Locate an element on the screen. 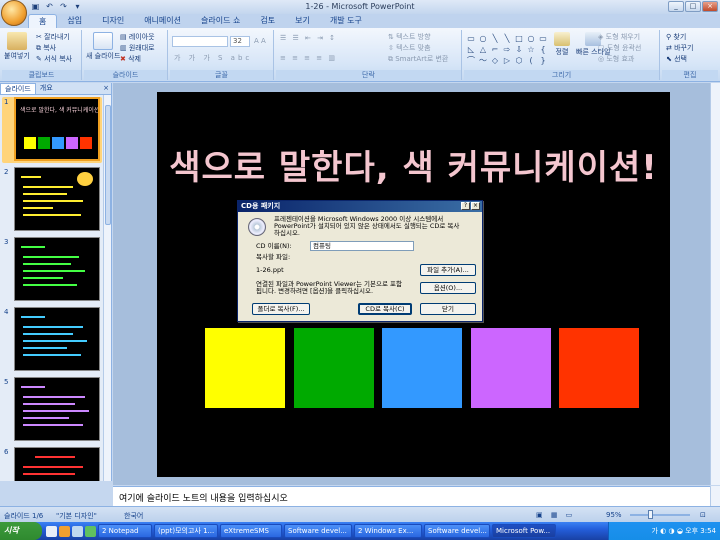  slide-thumbnail-1: 1 색으로 말한다, 색 커뮤니케이션! is located at coordinates (52, 130).